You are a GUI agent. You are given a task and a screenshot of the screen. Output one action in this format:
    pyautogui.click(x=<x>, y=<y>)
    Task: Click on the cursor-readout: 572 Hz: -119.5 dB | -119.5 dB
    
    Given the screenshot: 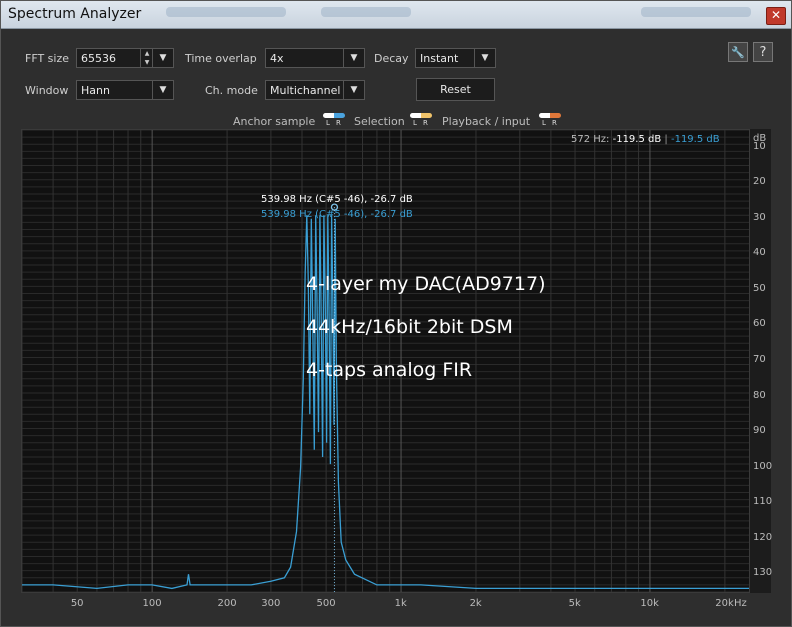 What is the action you would take?
    pyautogui.click(x=645, y=139)
    